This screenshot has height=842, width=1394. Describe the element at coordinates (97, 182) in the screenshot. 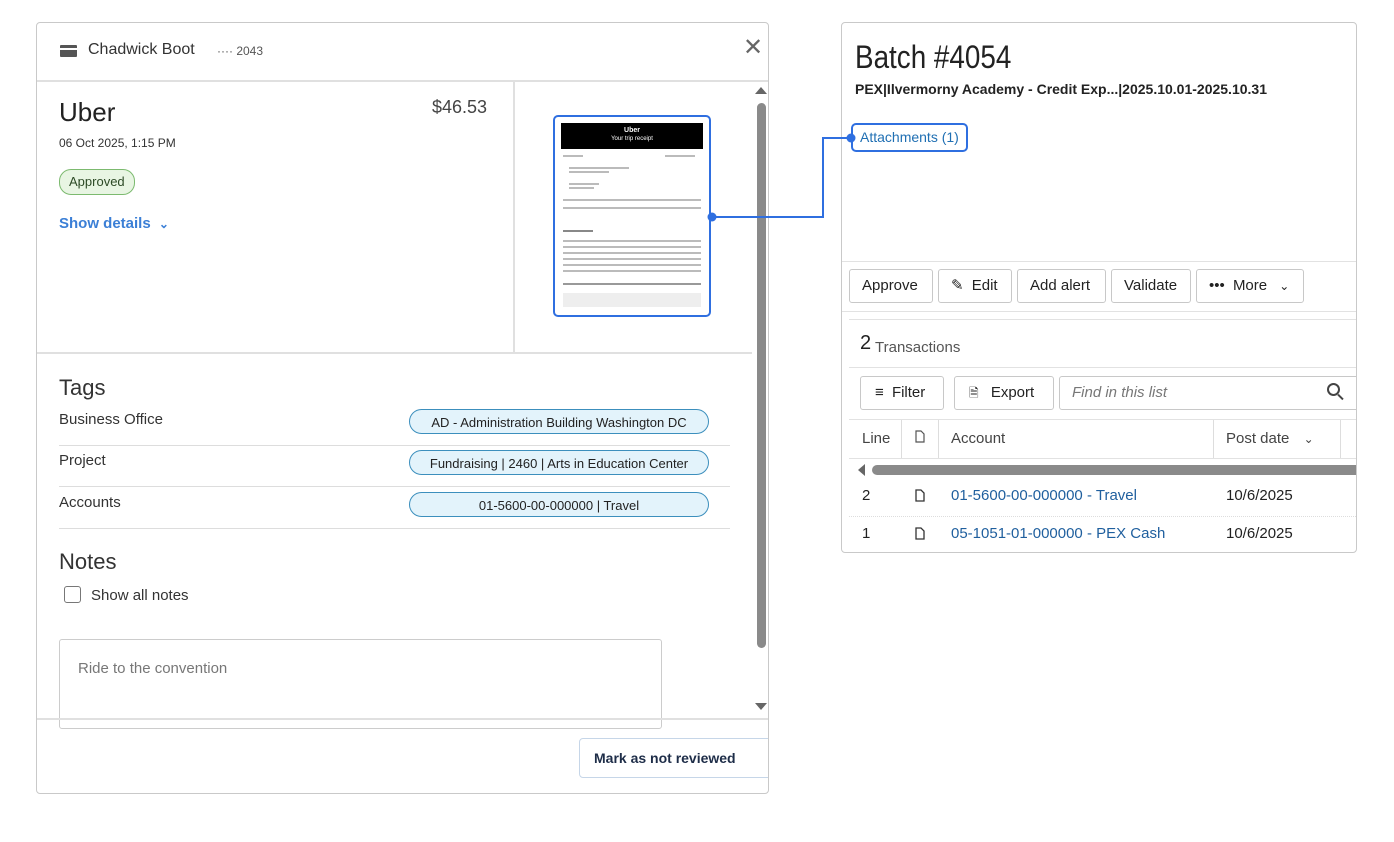

I see `status-badge: Approved` at that location.